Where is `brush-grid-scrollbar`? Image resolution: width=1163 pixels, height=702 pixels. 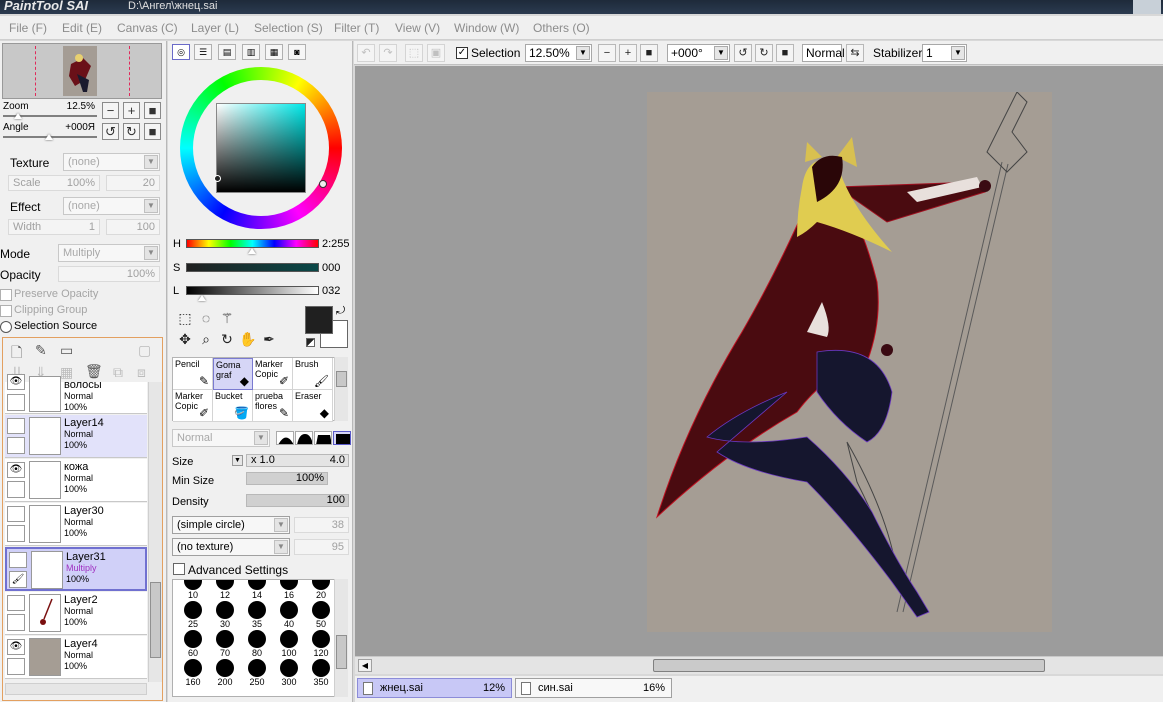
brush-grid-scrollbar is located at coordinates (341, 389).